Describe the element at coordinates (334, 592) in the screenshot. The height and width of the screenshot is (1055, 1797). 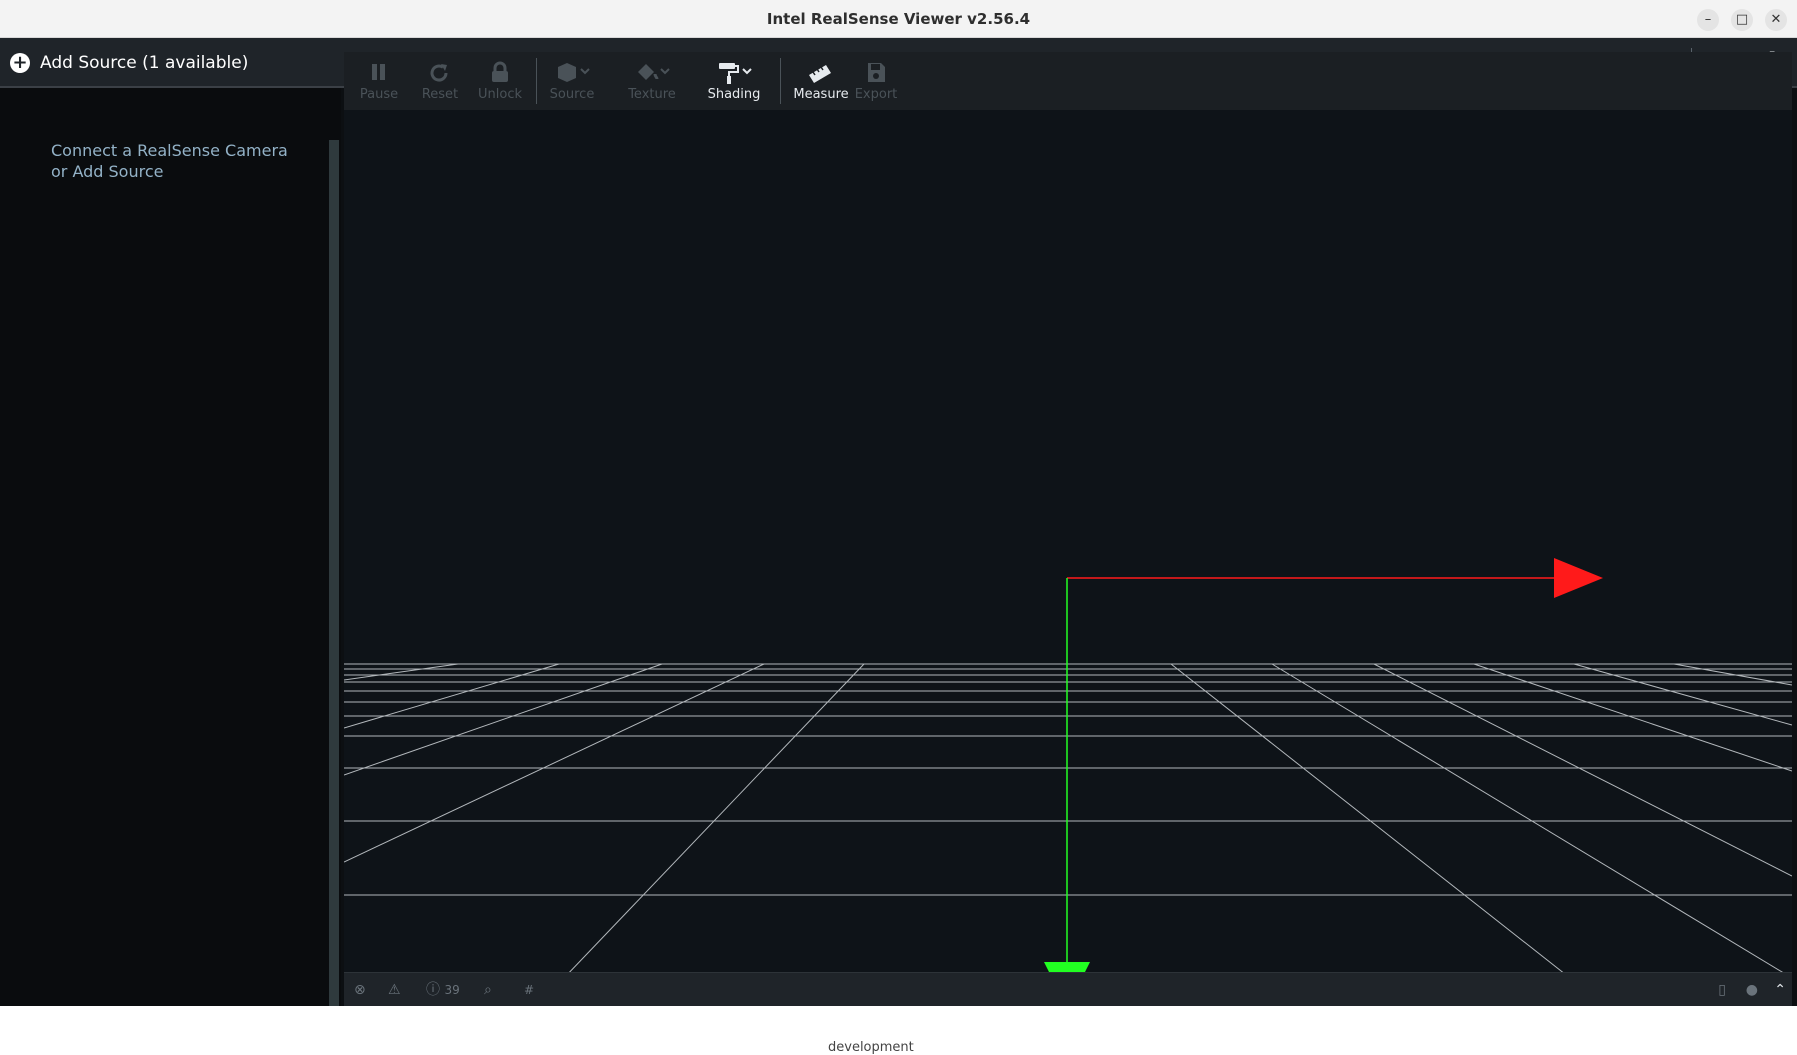
I see `panel-scrollbar` at that location.